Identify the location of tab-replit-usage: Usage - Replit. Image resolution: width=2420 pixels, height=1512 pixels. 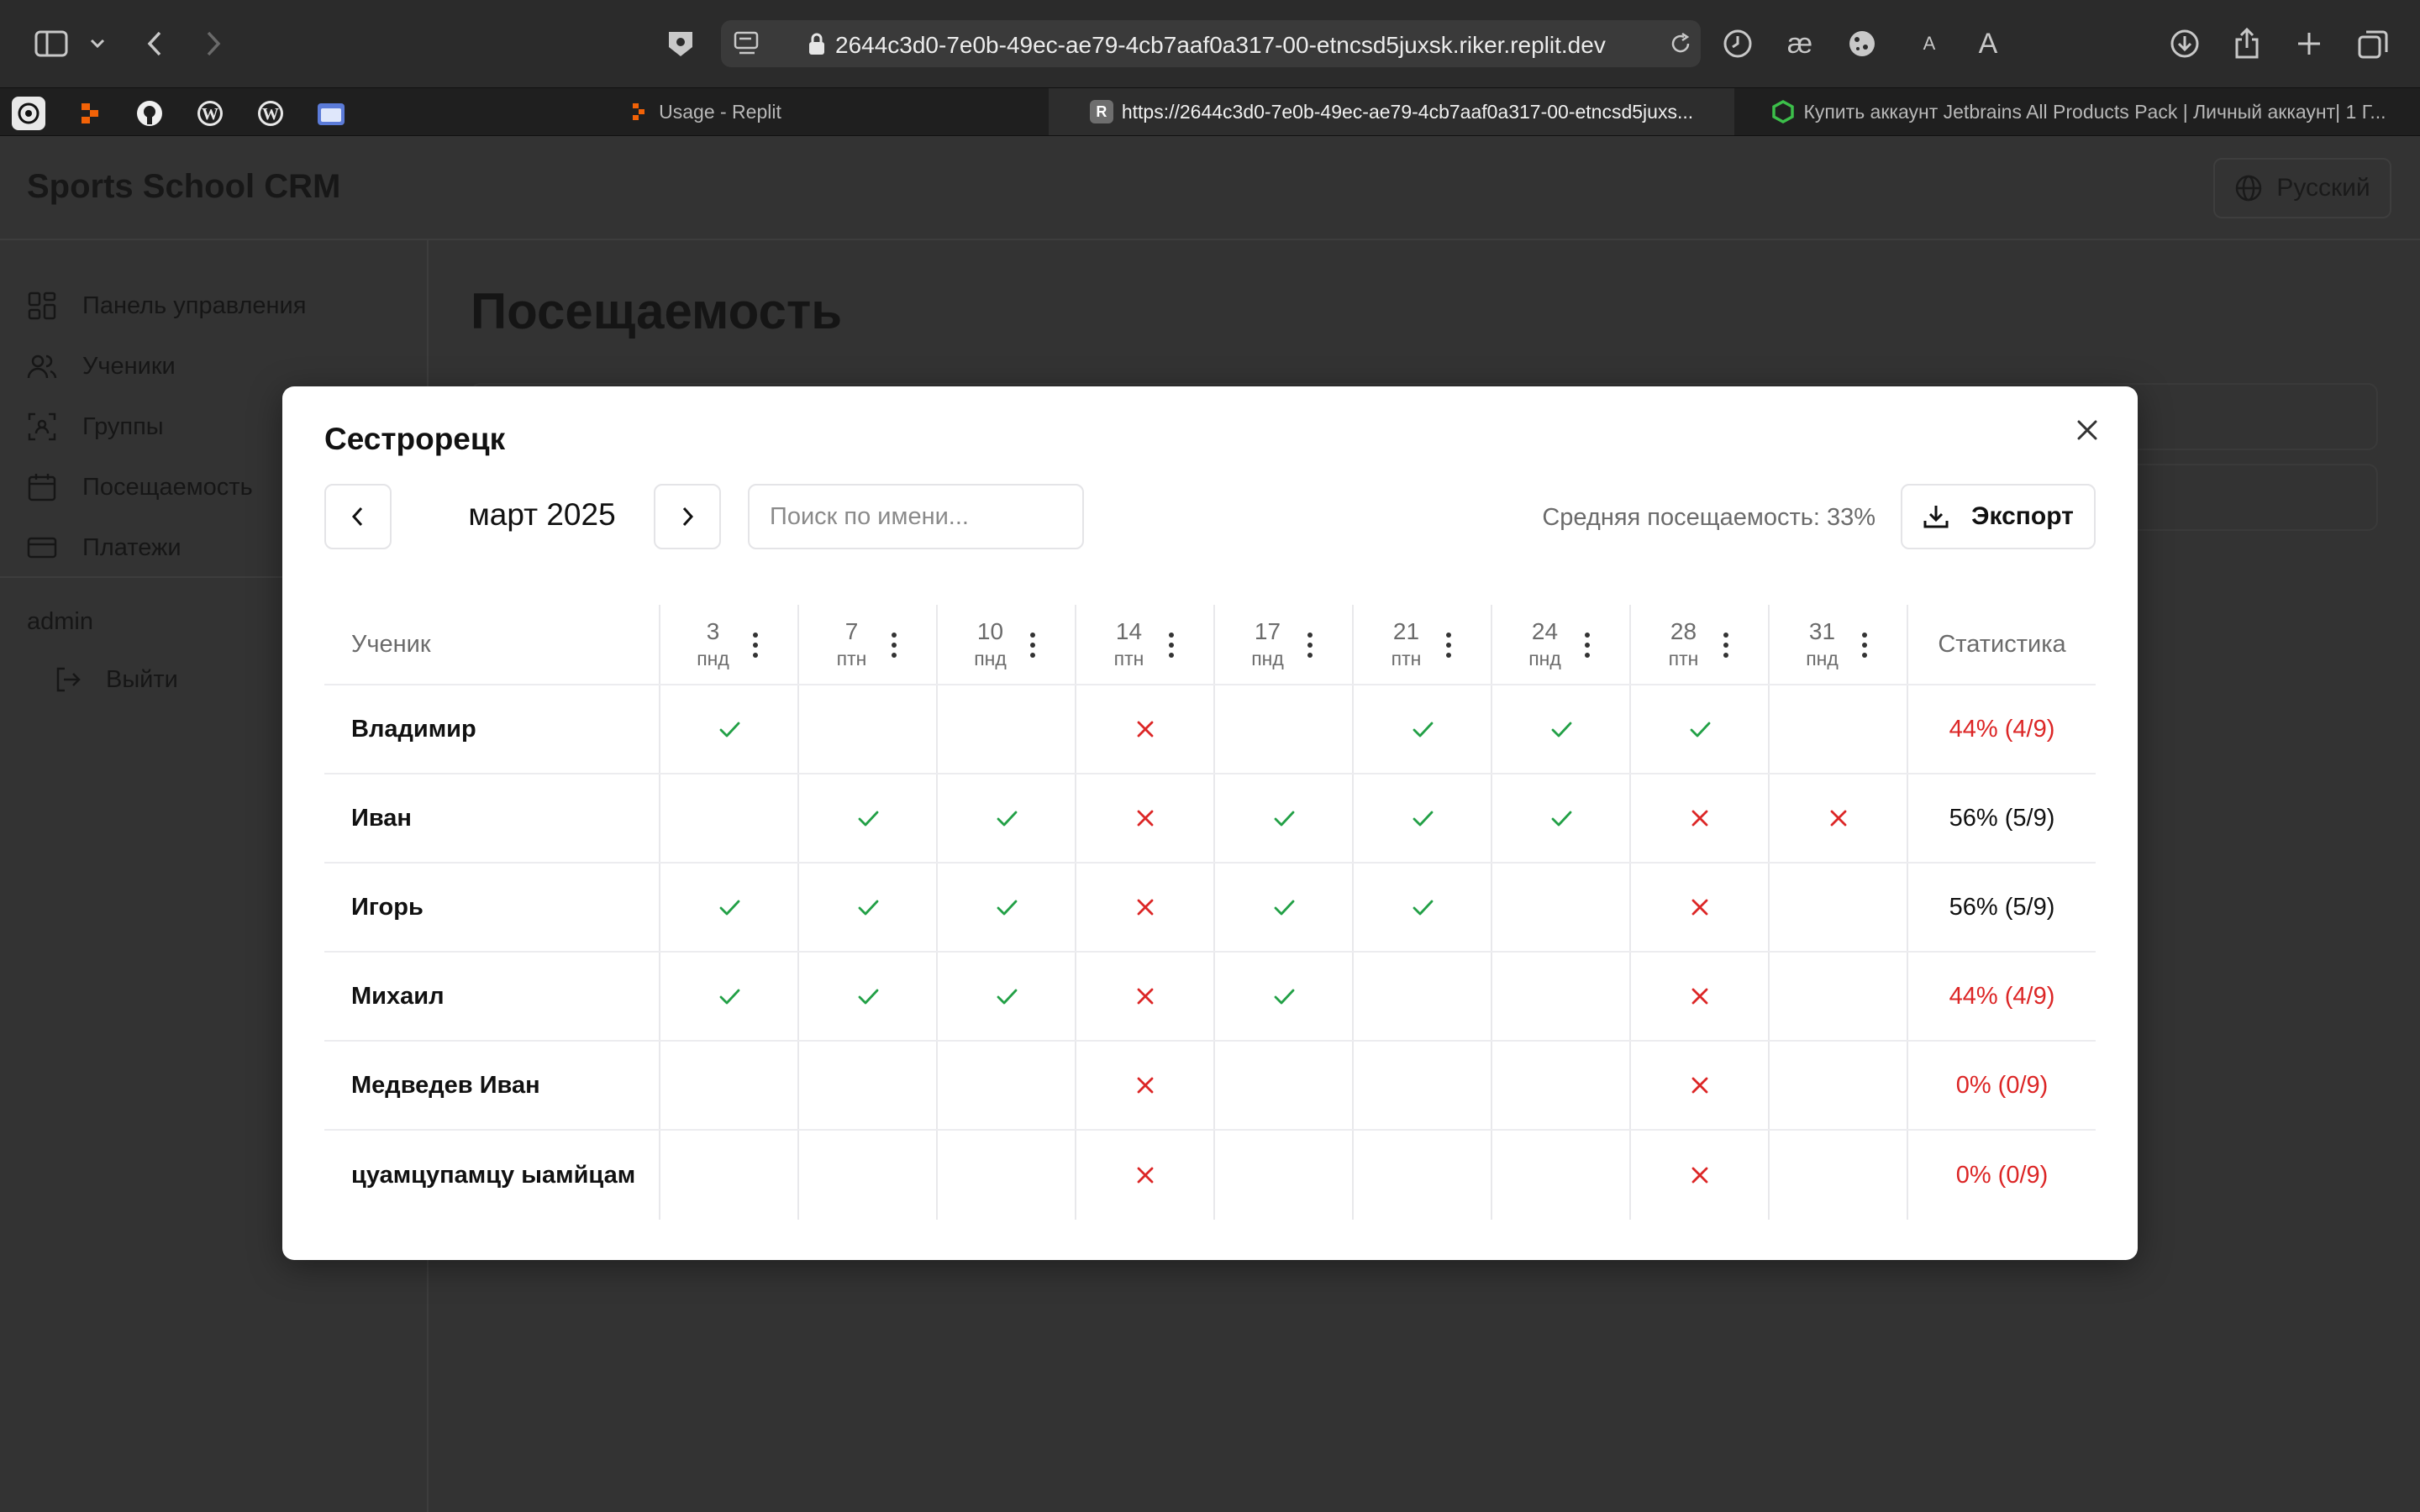
(704, 111).